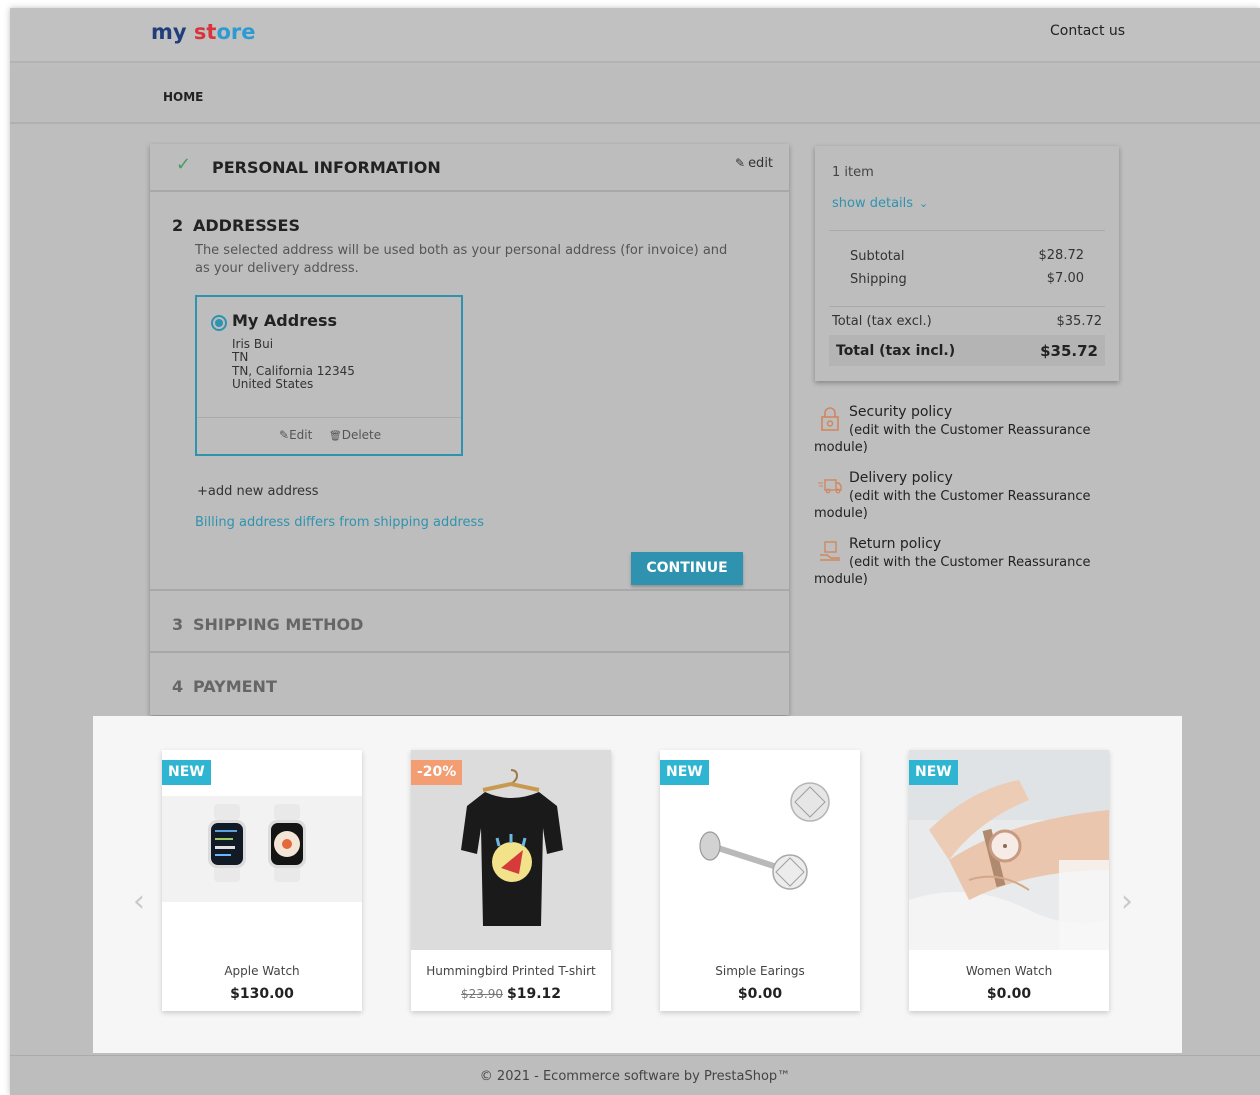 The width and height of the screenshot is (1260, 1095). What do you see at coordinates (967, 350) in the screenshot?
I see `total-incl-row: Total (tax incl.) $35.72` at bounding box center [967, 350].